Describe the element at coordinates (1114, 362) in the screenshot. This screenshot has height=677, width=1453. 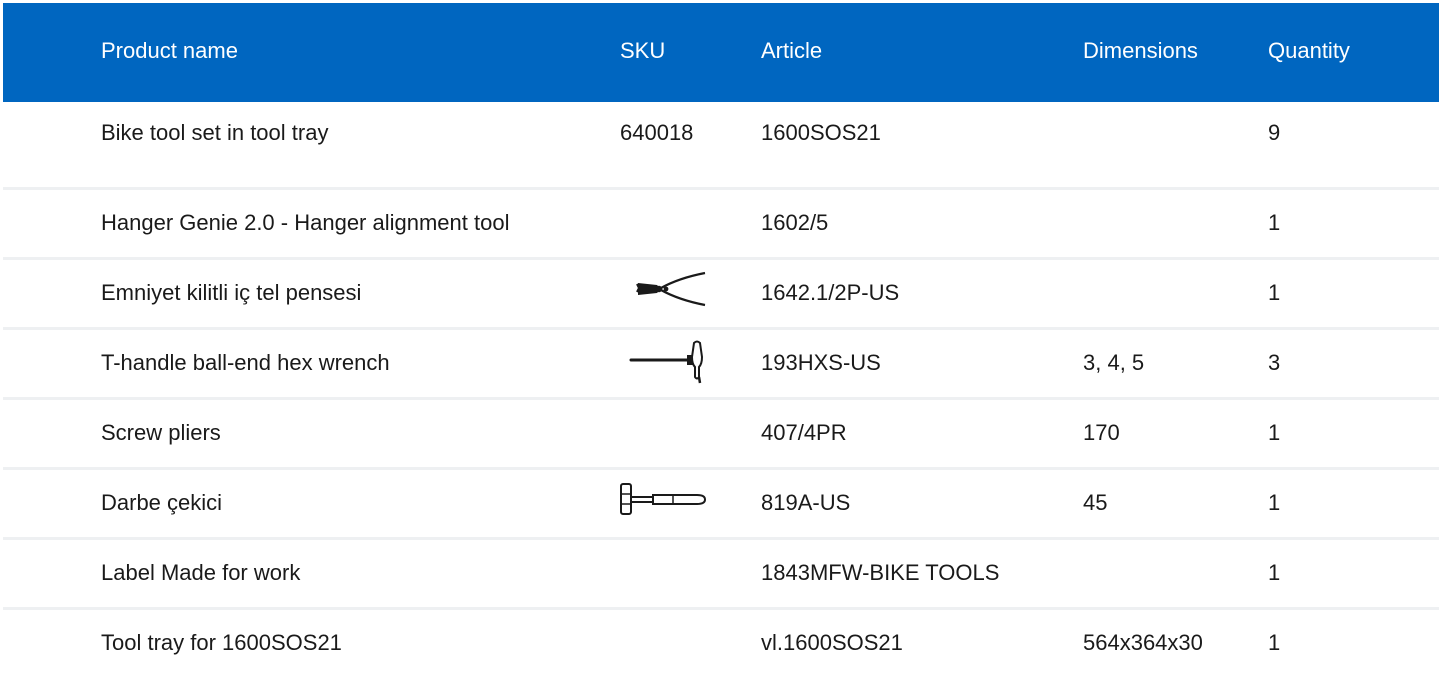
I see `product-dimensions: 3, 4, 5` at that location.